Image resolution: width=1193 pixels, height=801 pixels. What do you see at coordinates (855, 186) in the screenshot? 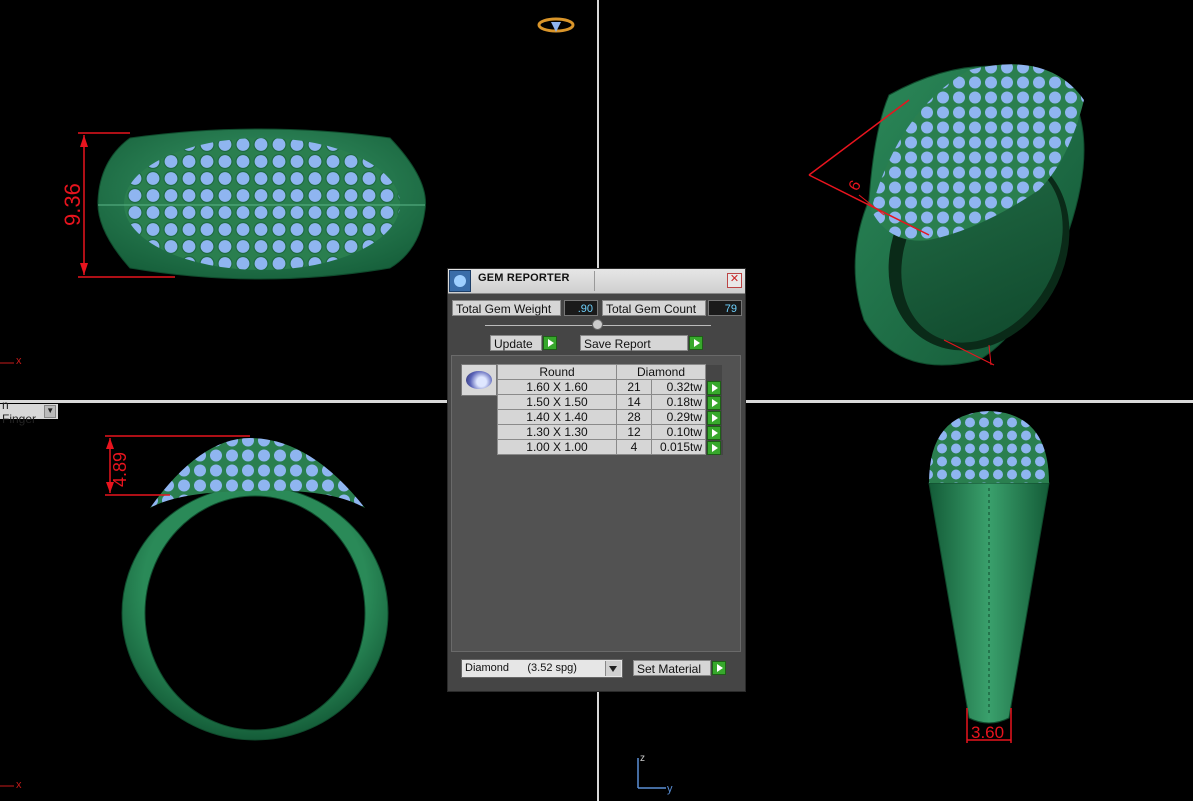
I see `dimension-label-perspective: 6` at bounding box center [855, 186].